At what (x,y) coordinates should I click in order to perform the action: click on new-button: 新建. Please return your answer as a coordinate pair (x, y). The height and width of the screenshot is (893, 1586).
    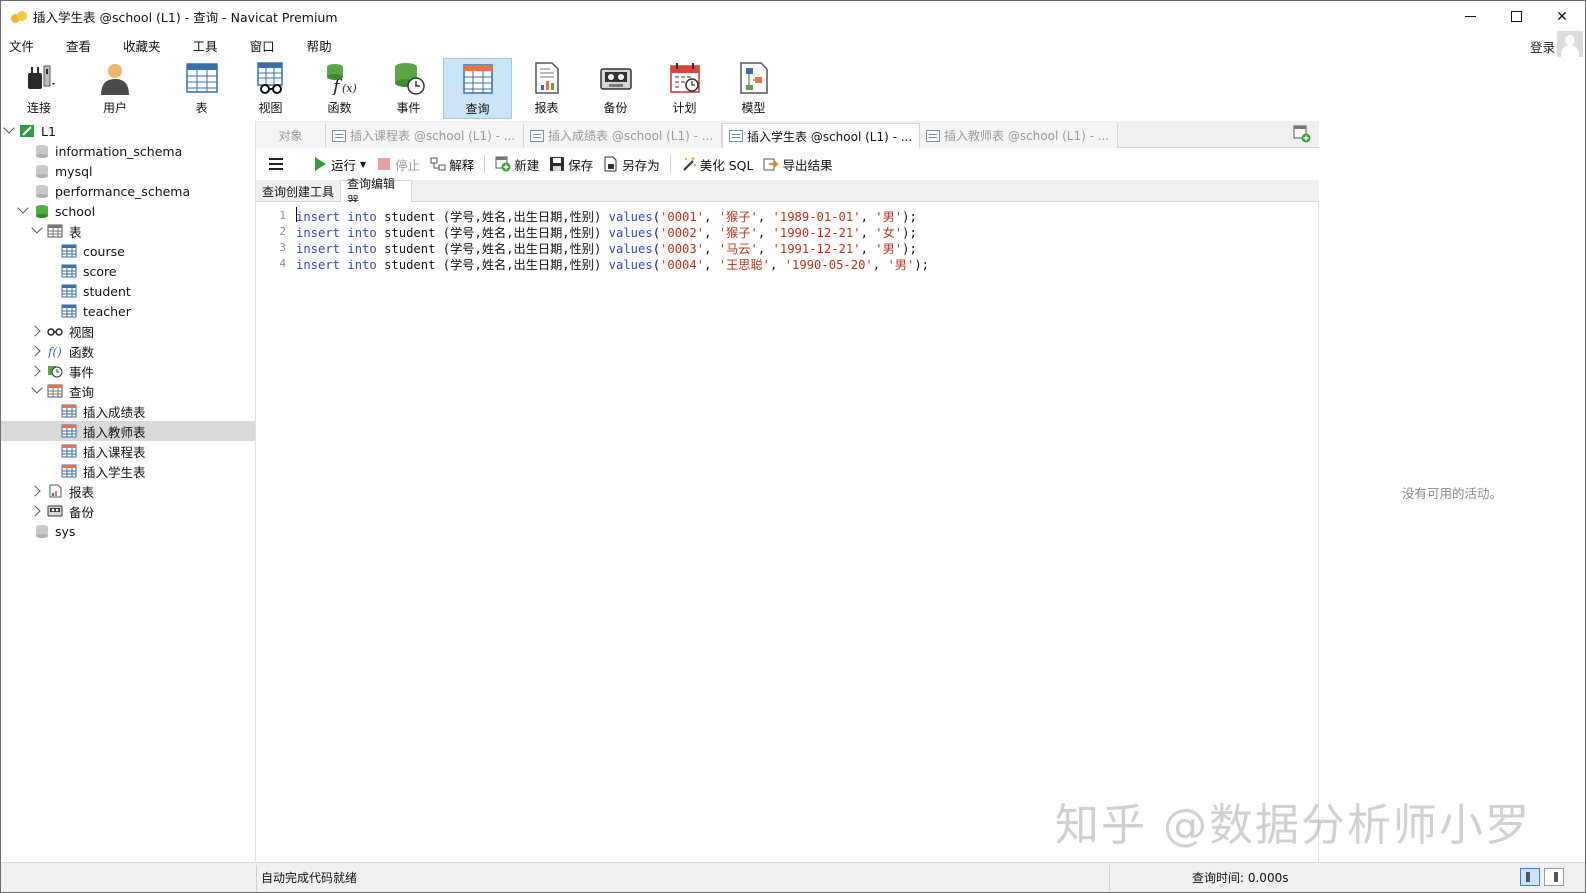
    Looking at the image, I should click on (517, 164).